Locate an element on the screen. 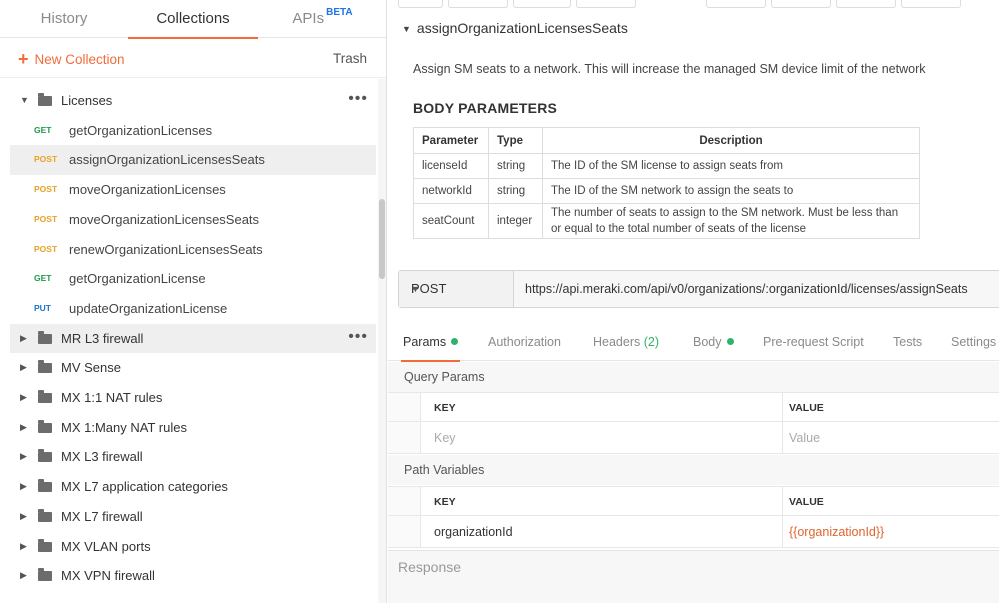 This screenshot has width=999, height=603. folder-item: ▶ MX 1:Many NAT rules is located at coordinates (193, 428).